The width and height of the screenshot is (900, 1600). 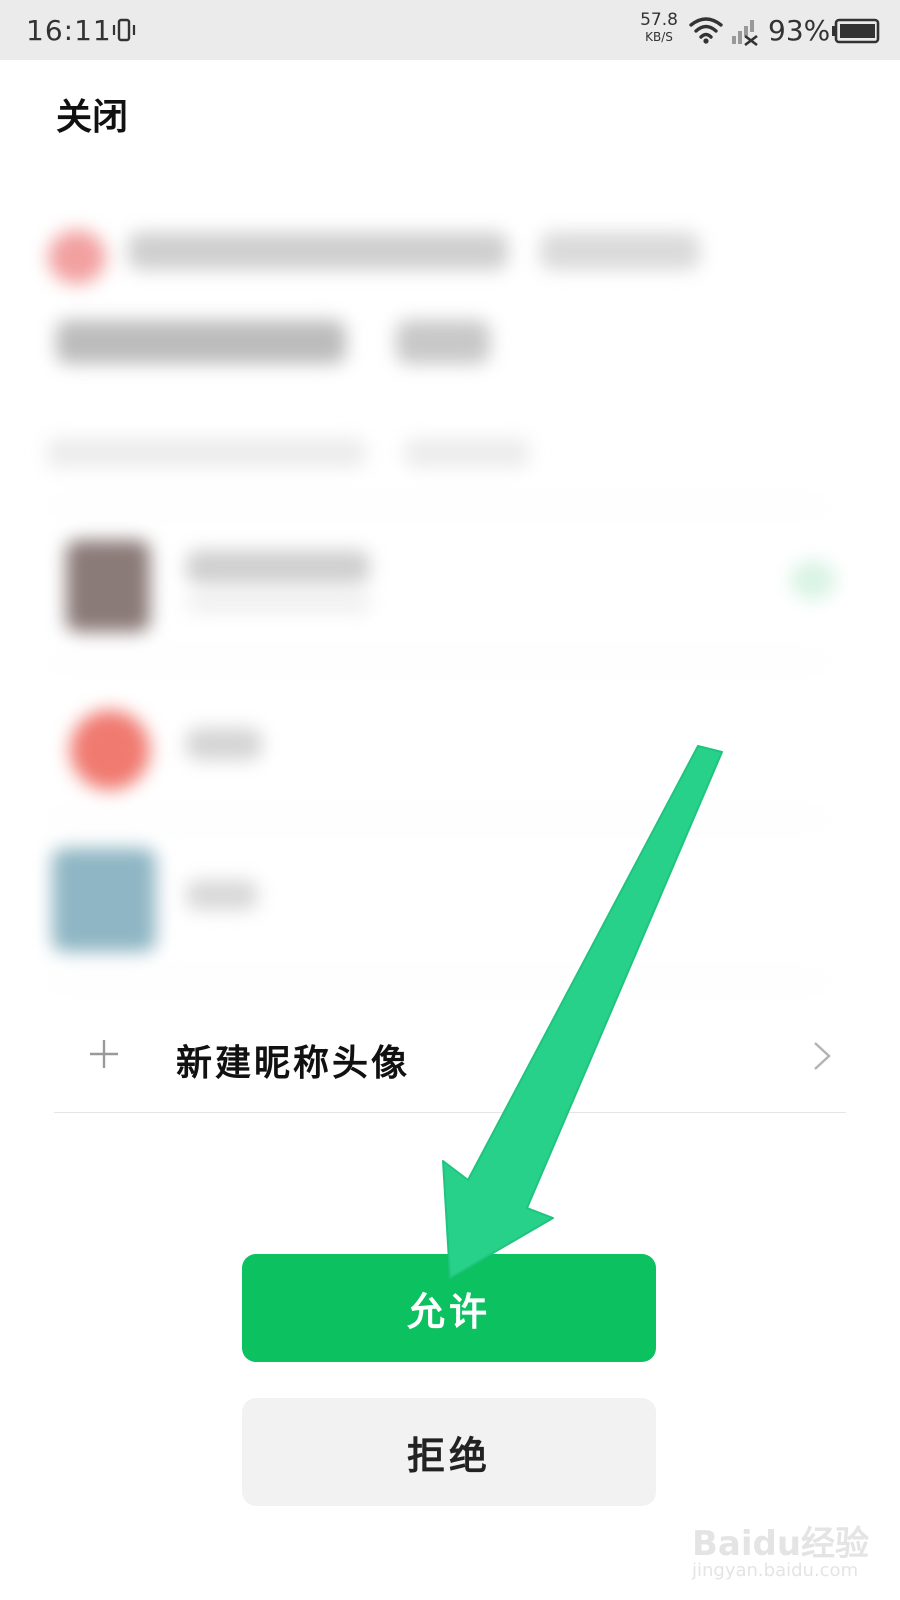 What do you see at coordinates (659, 20) in the screenshot?
I see `network-speed-value: 57.8` at bounding box center [659, 20].